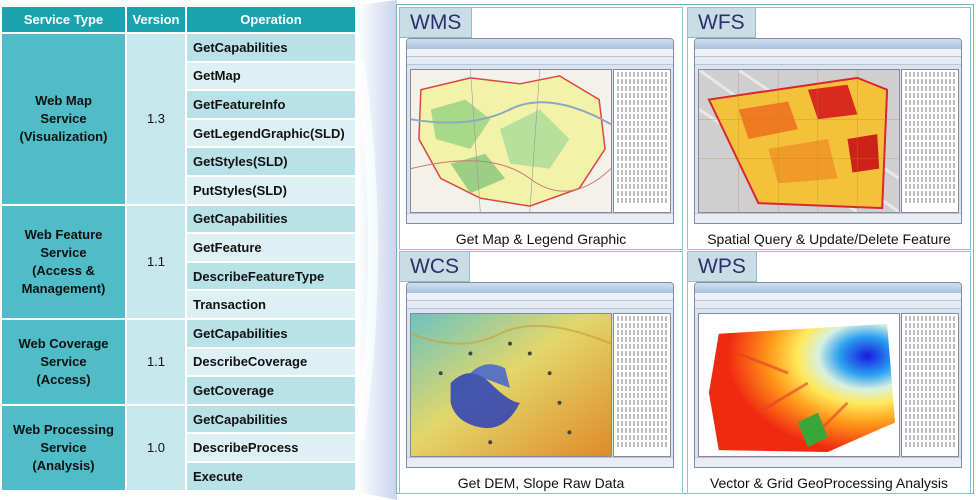  Describe the element at coordinates (271, 362) in the screenshot. I see `operation-cell: DescribeCoverage` at that location.